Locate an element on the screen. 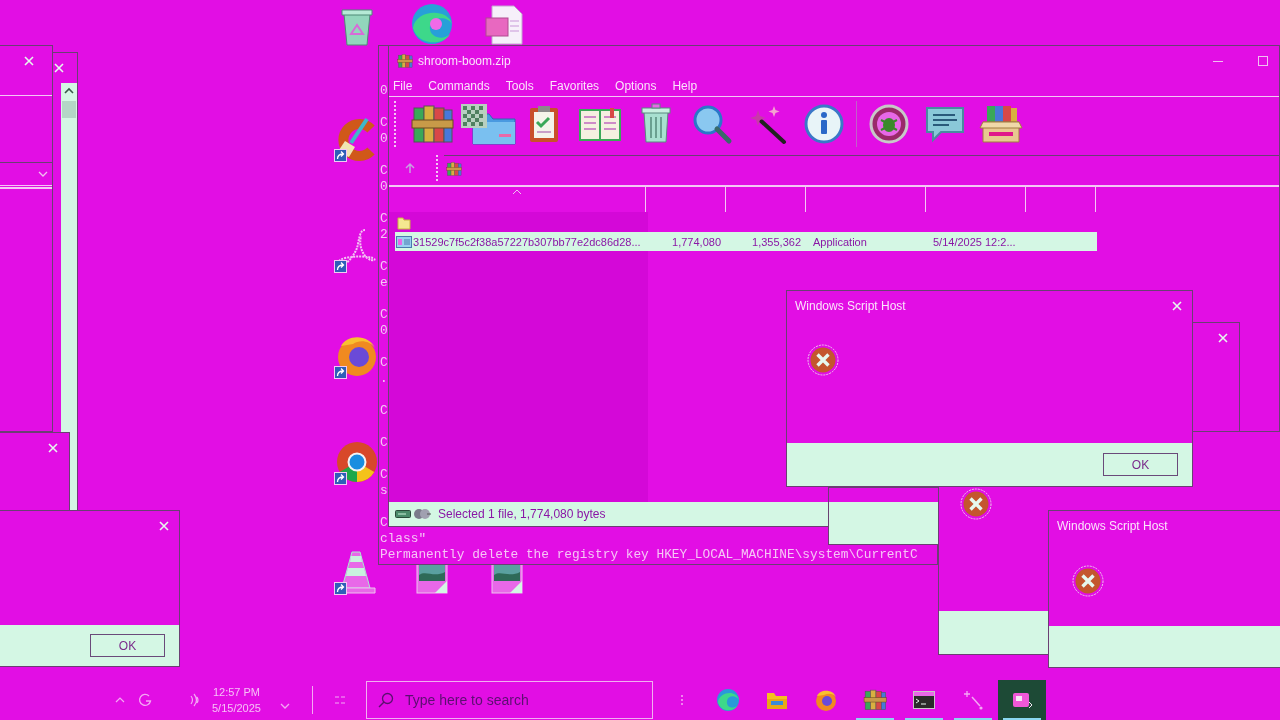  application-icon is located at coordinates (404, 241).